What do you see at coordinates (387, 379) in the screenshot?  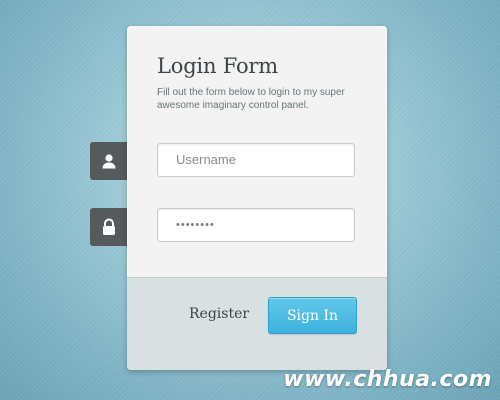 I see `watermark: www.chhua.com` at bounding box center [387, 379].